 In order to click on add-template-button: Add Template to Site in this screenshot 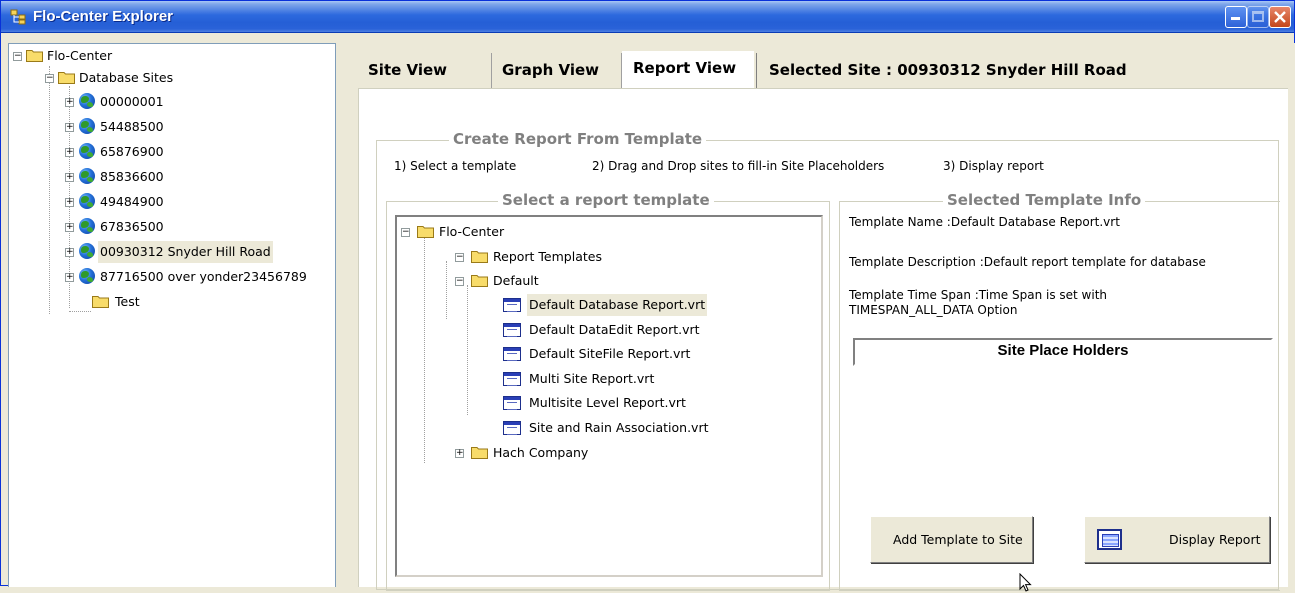, I will do `click(951, 539)`.